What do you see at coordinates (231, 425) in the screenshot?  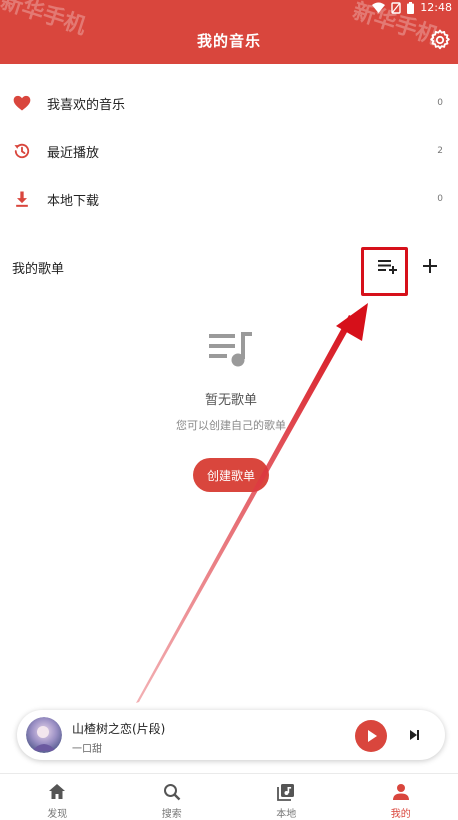 I see `empty-state-subtitle: 您可以创建自己的歌单` at bounding box center [231, 425].